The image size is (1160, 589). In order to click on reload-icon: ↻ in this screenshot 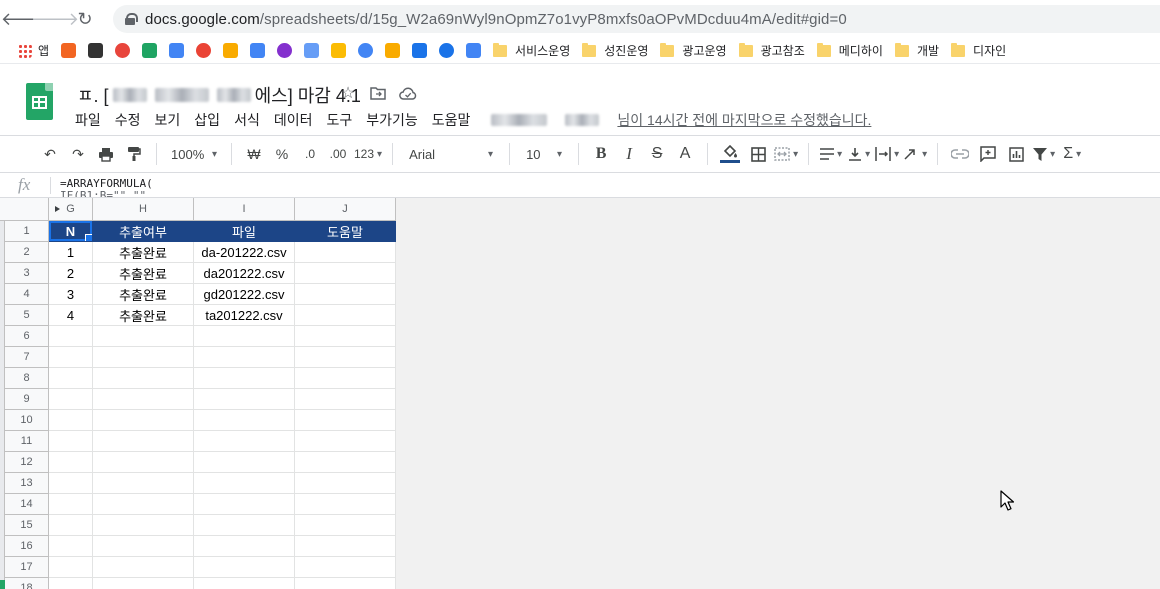, I will do `click(85, 19)`.